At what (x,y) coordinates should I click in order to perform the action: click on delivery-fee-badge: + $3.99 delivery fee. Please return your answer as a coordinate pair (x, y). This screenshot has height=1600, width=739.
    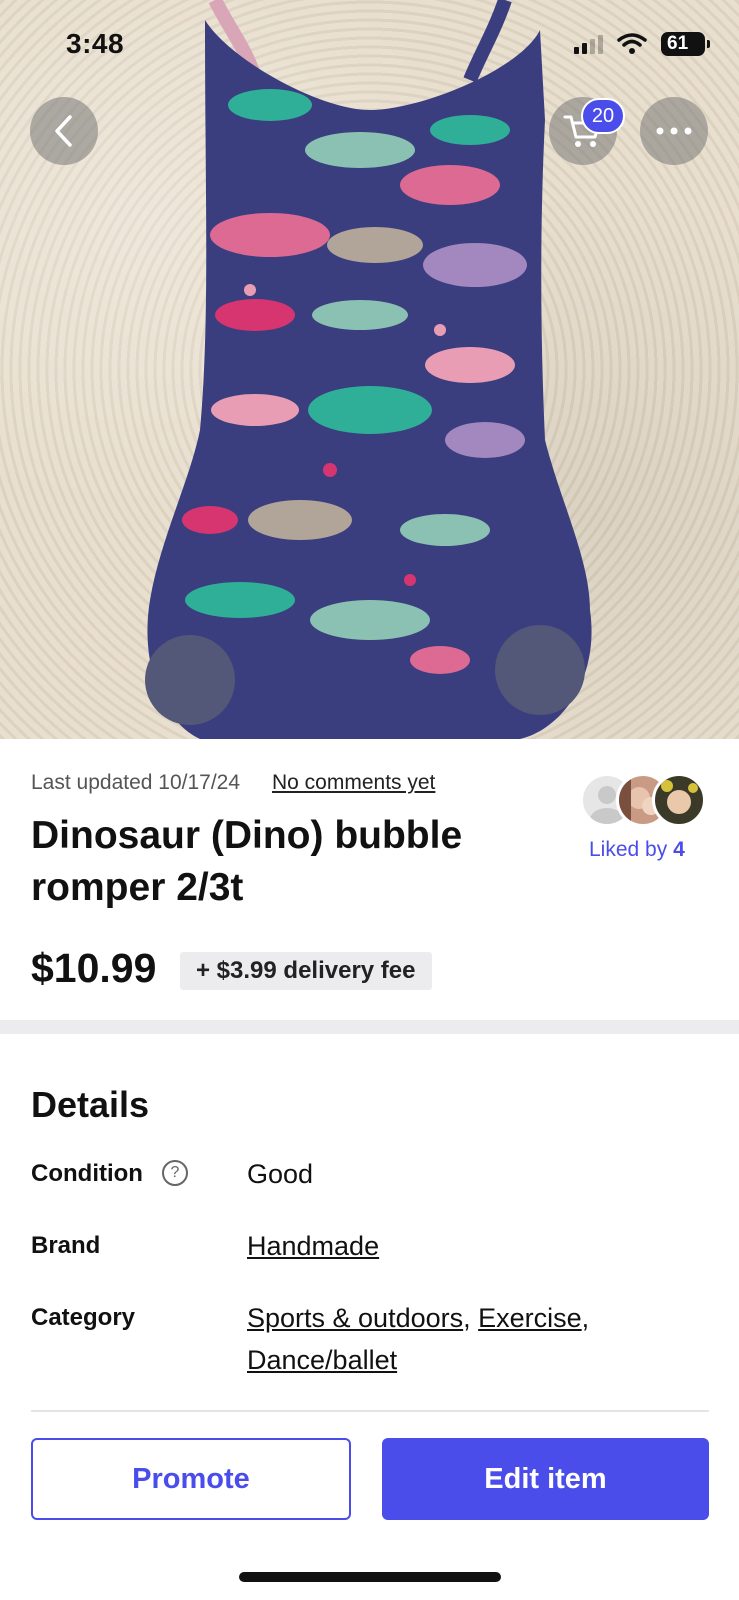
    Looking at the image, I should click on (306, 971).